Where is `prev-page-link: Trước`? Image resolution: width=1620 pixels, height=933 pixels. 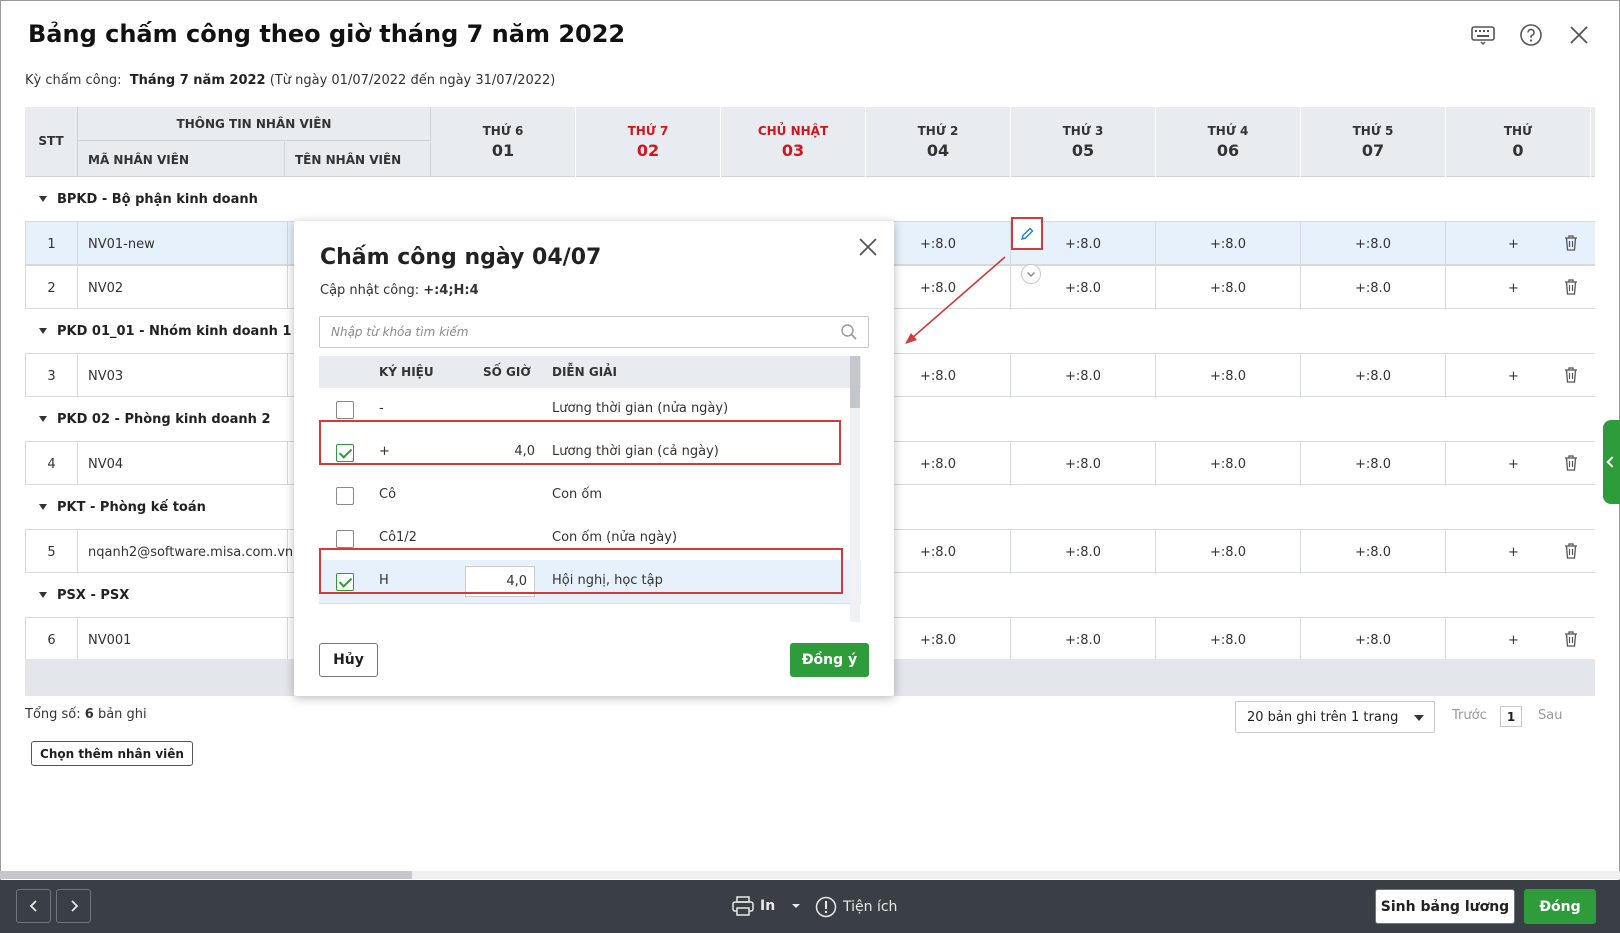
prev-page-link: Trước is located at coordinates (1469, 715).